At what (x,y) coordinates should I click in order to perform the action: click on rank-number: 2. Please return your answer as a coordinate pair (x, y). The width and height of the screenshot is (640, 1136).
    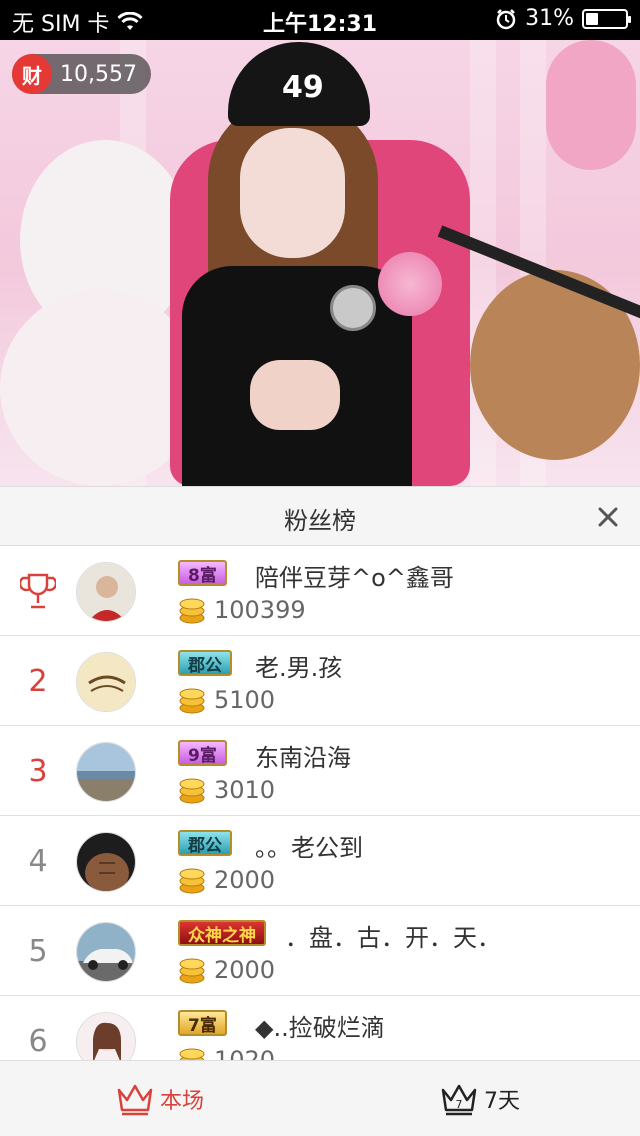
    Looking at the image, I should click on (38, 681).